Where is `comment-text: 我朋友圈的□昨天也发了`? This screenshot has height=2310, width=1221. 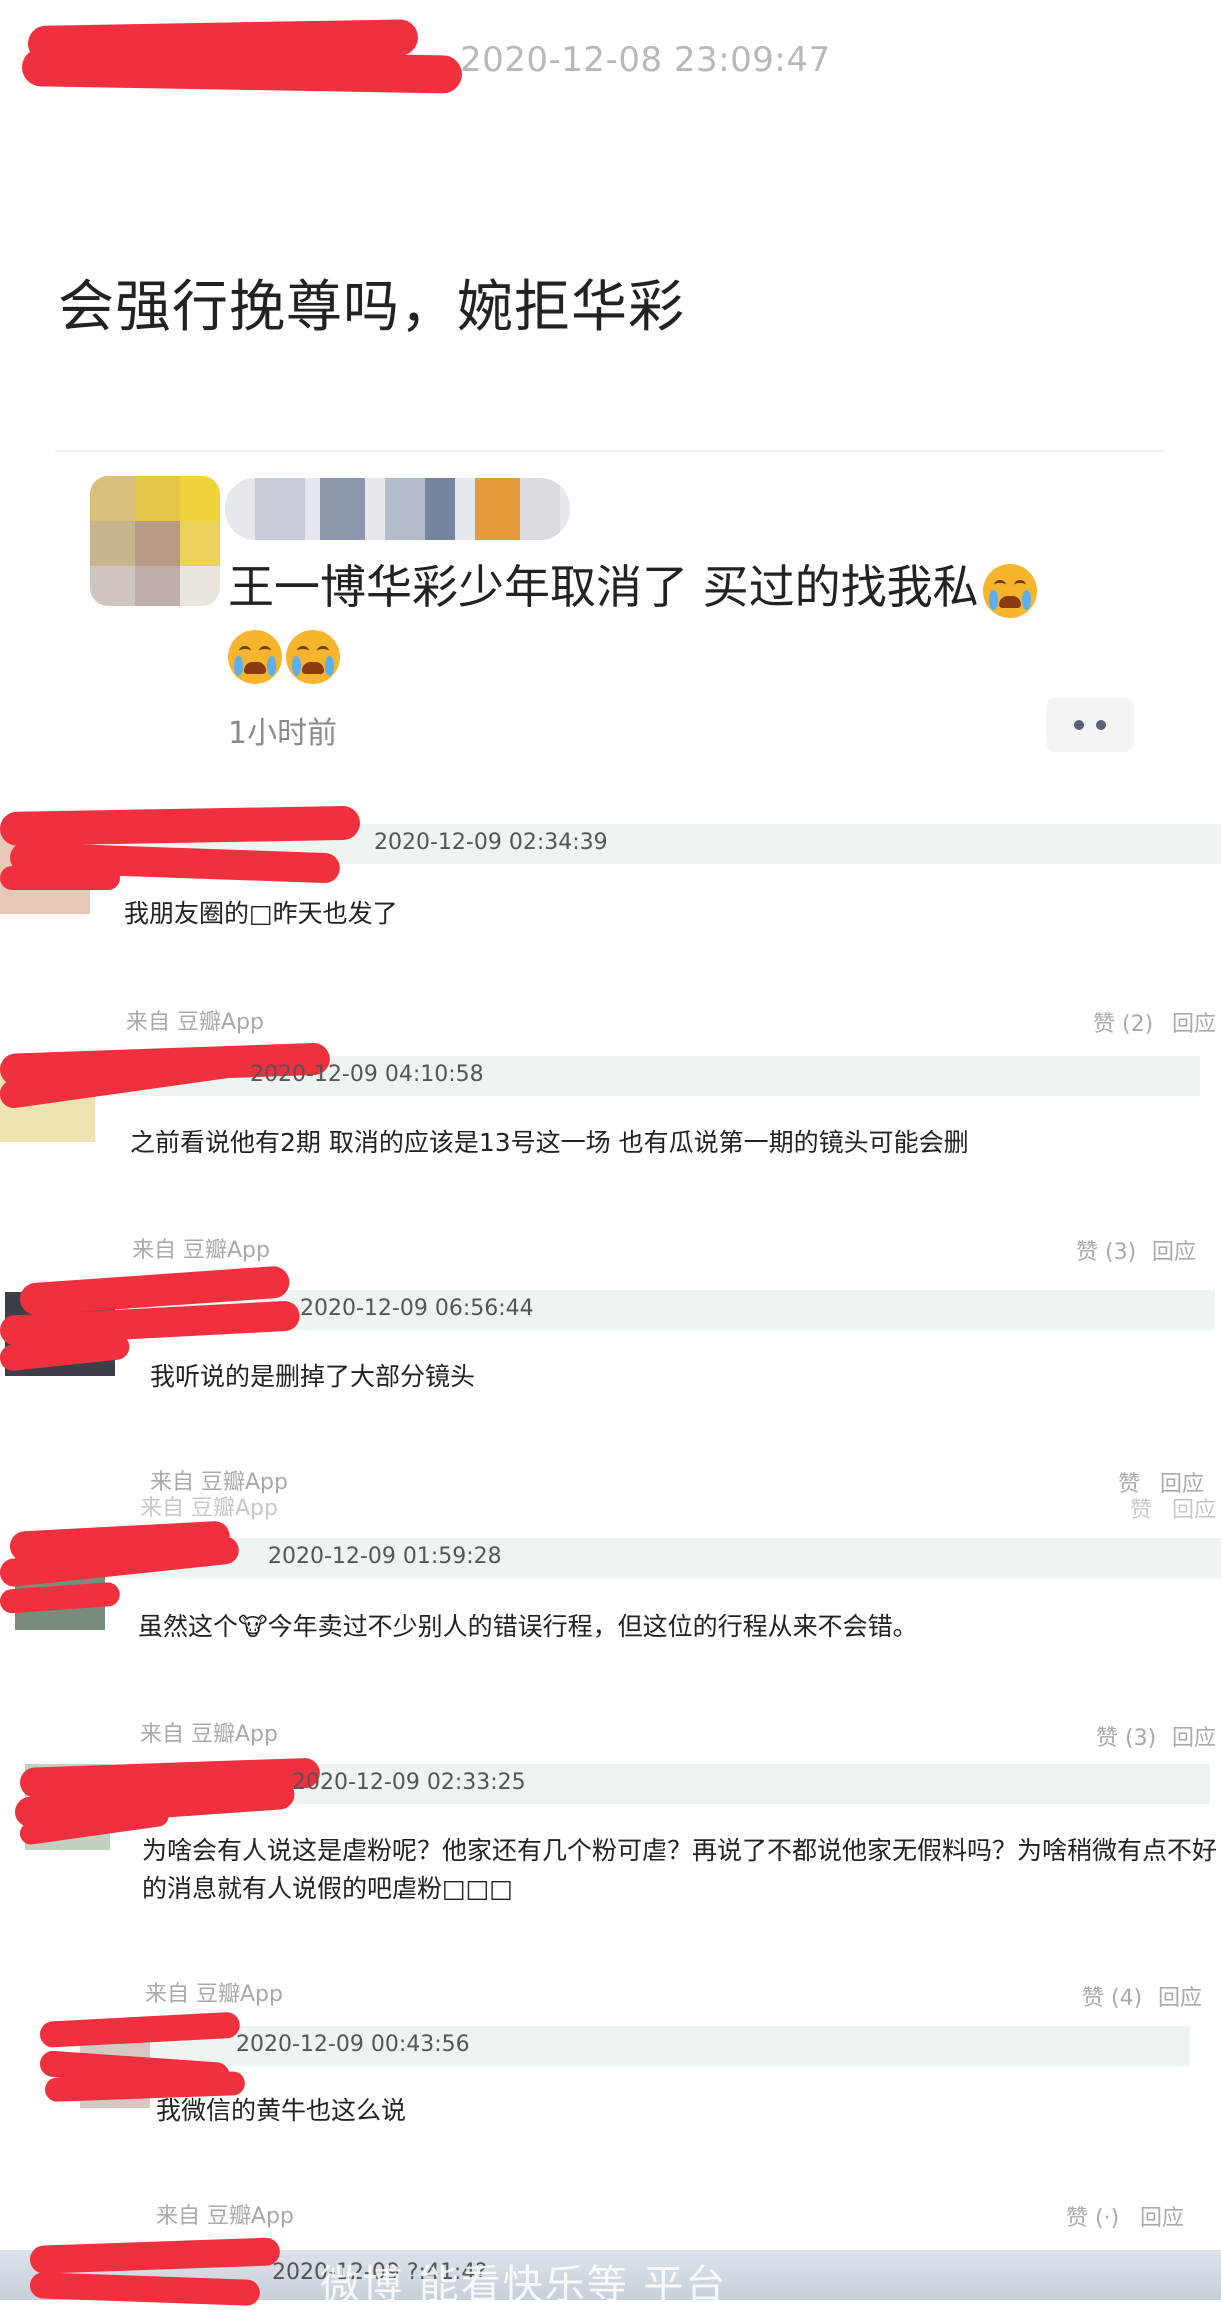 comment-text: 我朋友圈的□昨天也发了 is located at coordinates (261, 913).